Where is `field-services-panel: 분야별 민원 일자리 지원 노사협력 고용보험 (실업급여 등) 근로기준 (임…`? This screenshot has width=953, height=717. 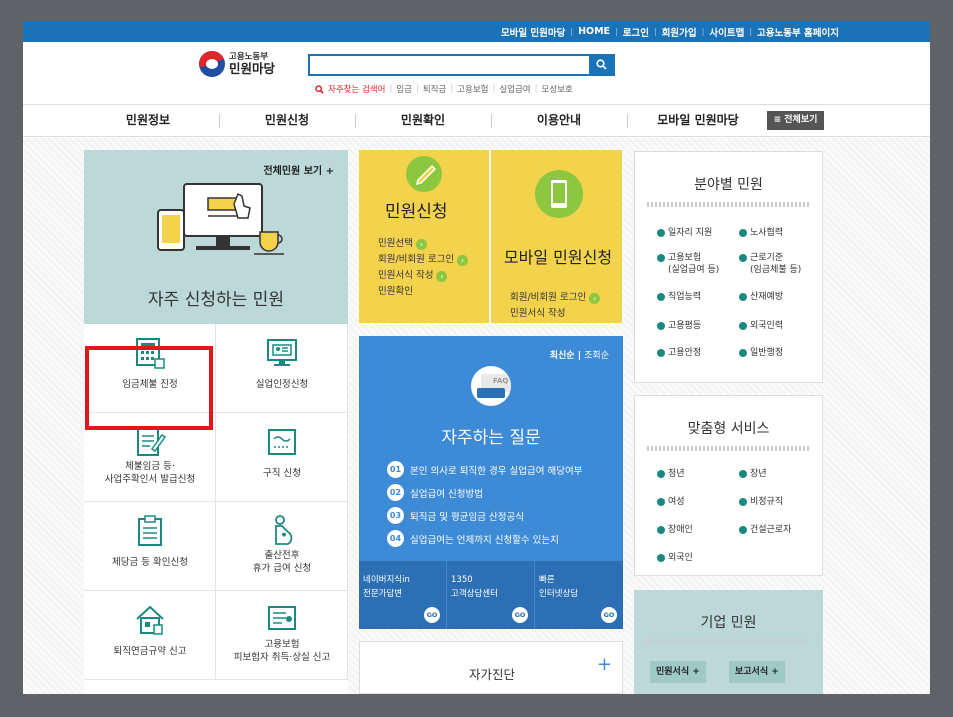 field-services-panel: 분야별 민원 일자리 지원 노사협력 고용보험 (실업급여 등) 근로기준 (임… is located at coordinates (728, 267).